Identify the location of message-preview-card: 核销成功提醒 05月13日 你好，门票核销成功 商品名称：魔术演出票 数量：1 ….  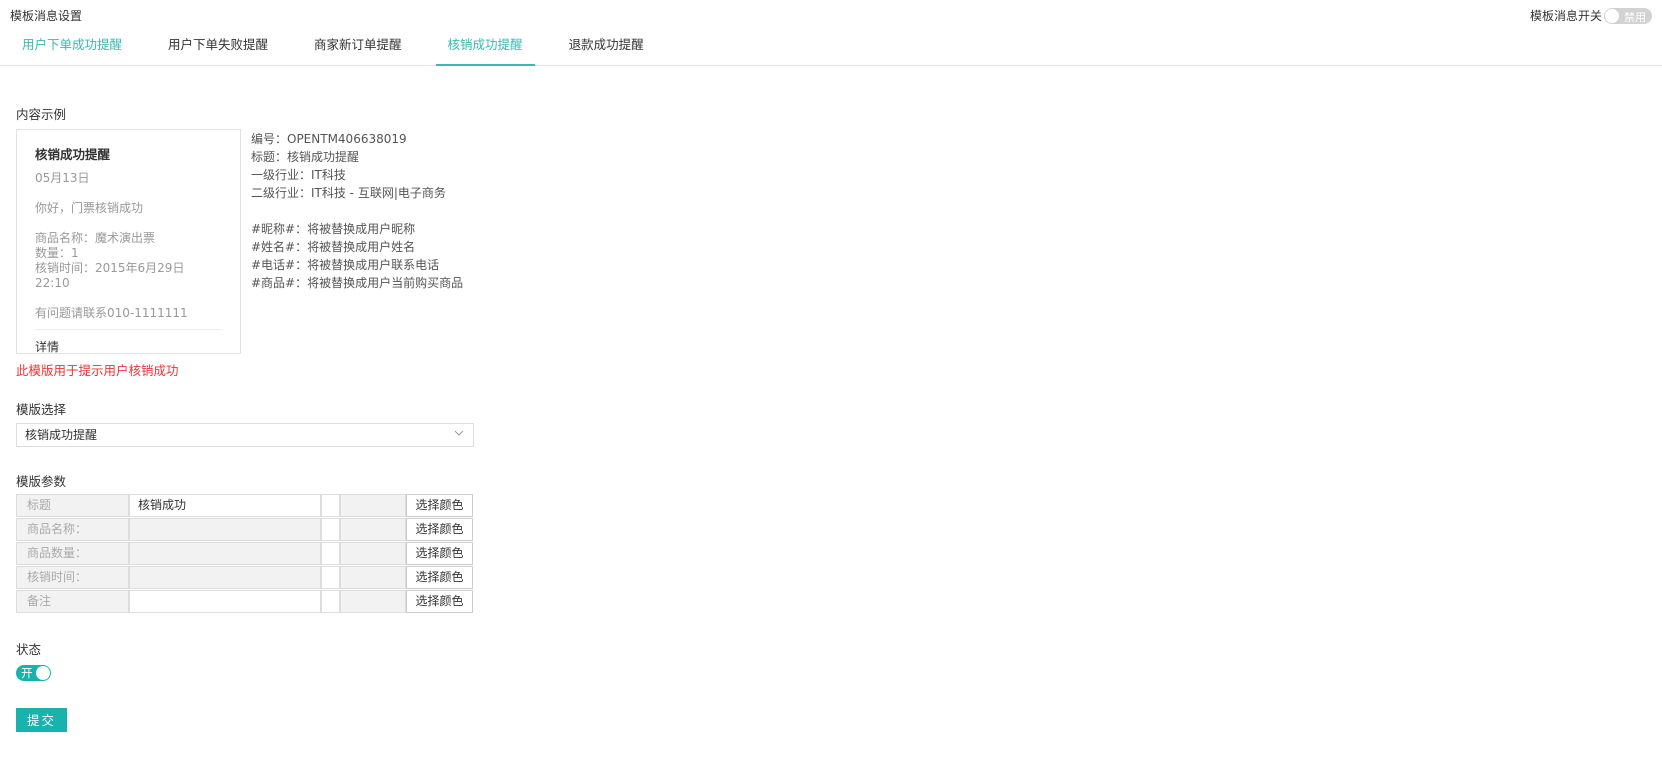
(128, 241).